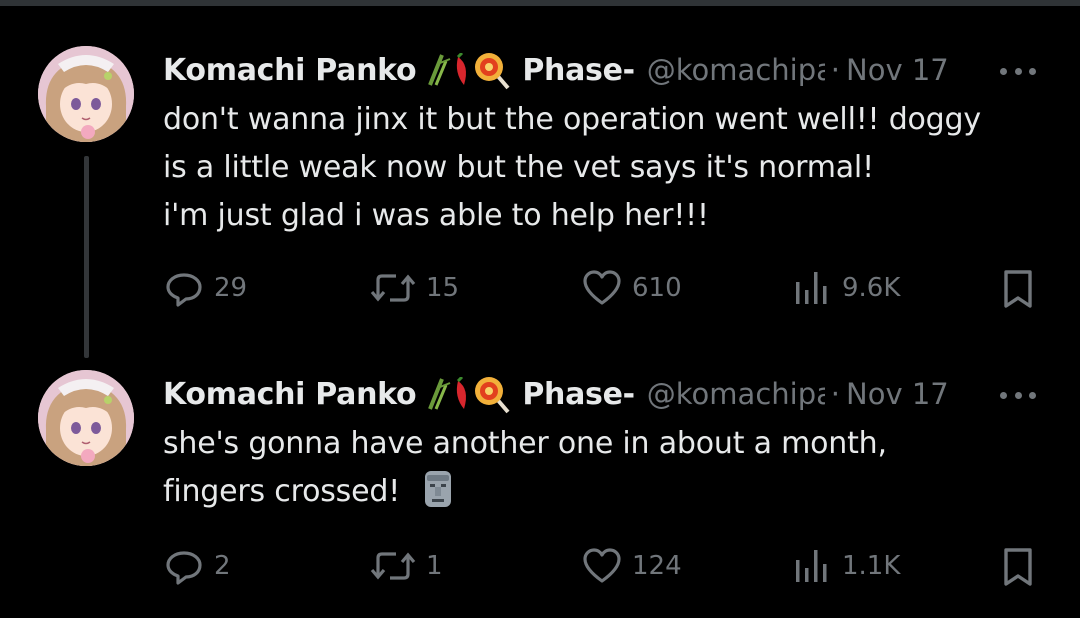  I want to click on like-button: 610, so click(632, 288).